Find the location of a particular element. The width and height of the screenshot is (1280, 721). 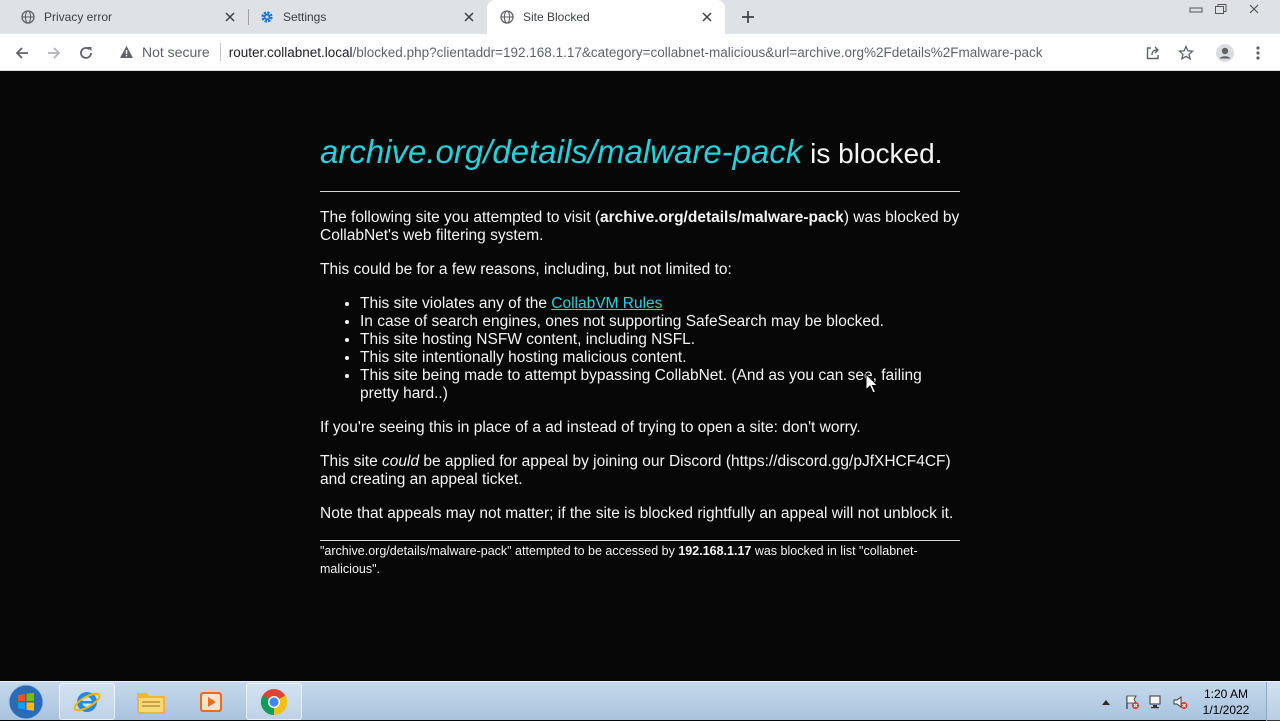

tab-title: Site Blocked is located at coordinates (556, 17).